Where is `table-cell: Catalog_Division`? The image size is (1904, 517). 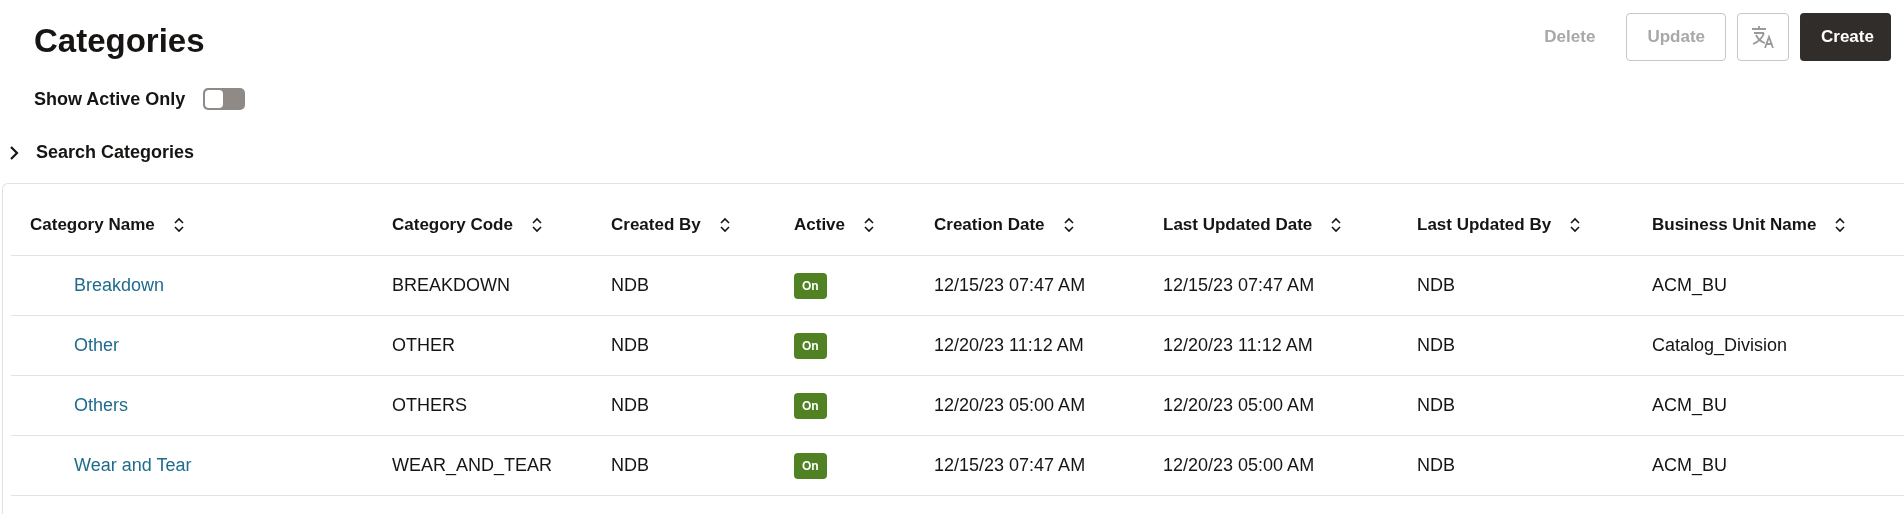
table-cell: Catalog_Division is located at coordinates (1720, 345).